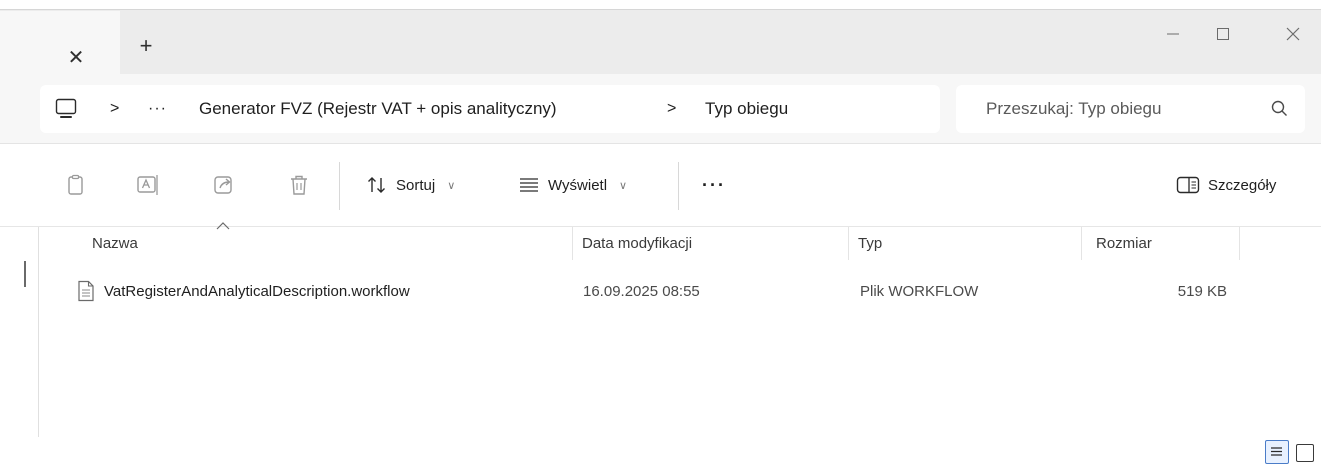 This screenshot has width=1321, height=469. What do you see at coordinates (1242, 185) in the screenshot?
I see `details-label: Szczegóły` at bounding box center [1242, 185].